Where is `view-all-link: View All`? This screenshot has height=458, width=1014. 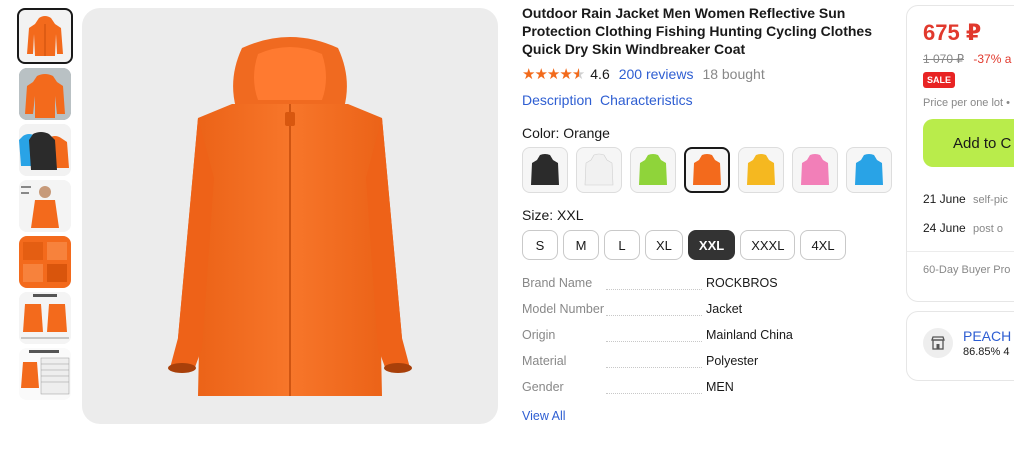 view-all-link: View All is located at coordinates (707, 416).